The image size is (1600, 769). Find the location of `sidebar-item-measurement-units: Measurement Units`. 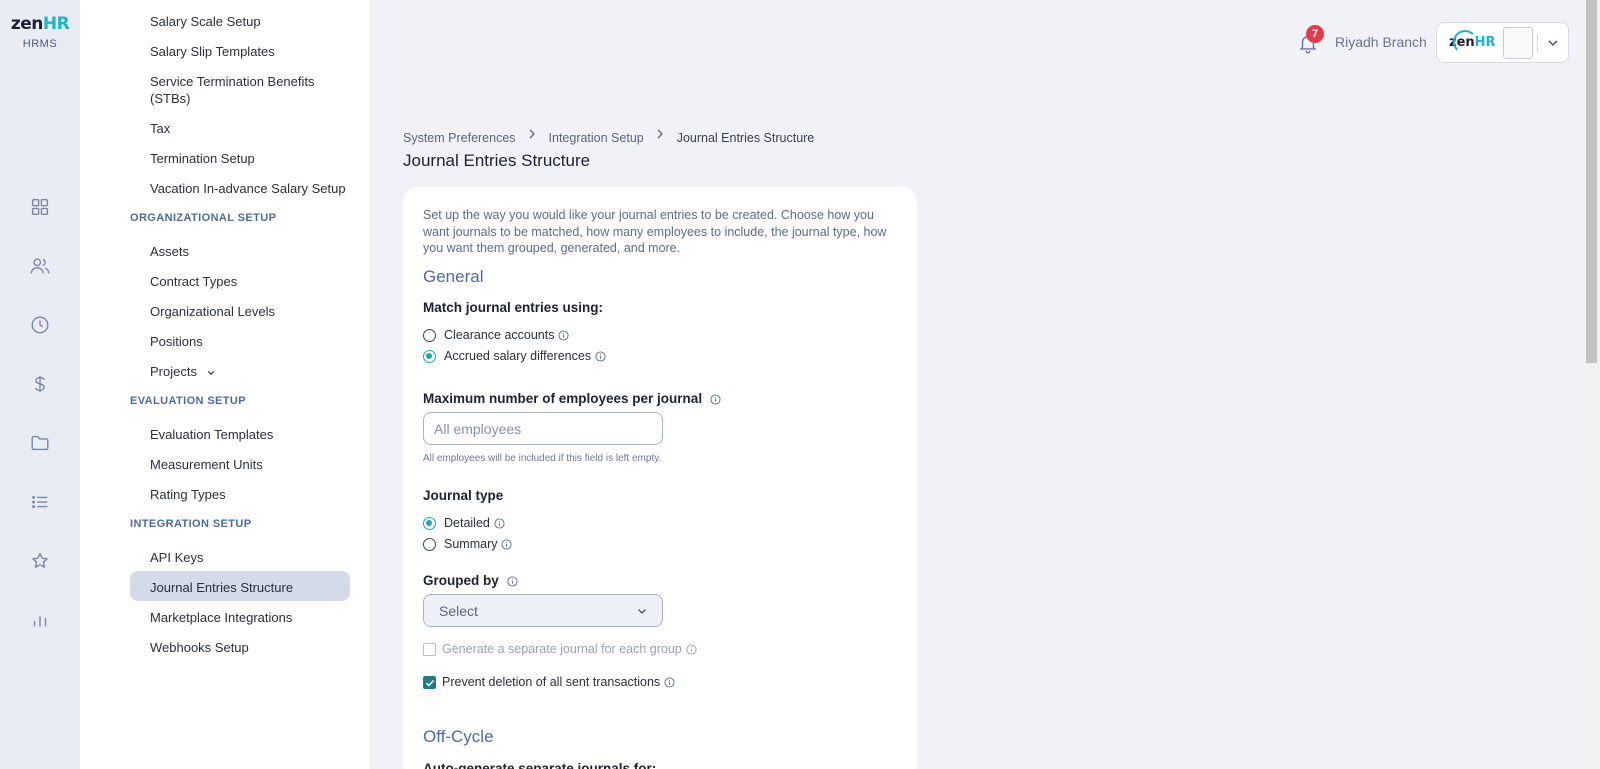

sidebar-item-measurement-units: Measurement Units is located at coordinates (206, 464).